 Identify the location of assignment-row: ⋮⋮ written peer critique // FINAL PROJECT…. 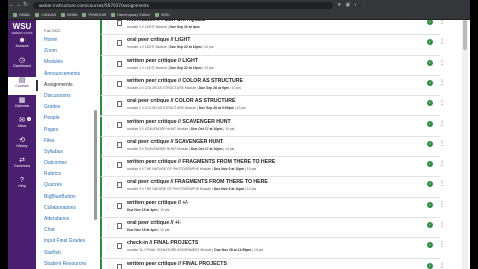
(272, 263).